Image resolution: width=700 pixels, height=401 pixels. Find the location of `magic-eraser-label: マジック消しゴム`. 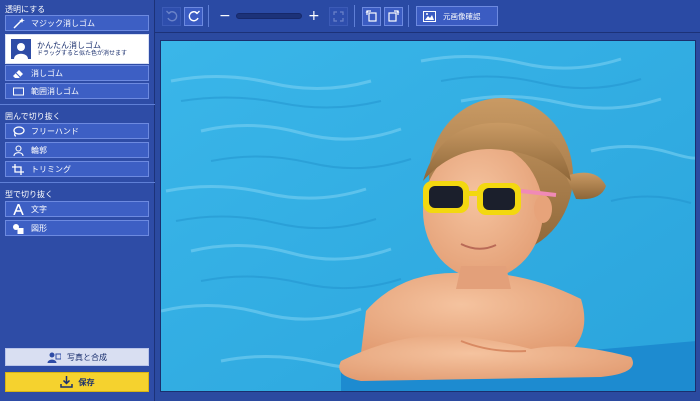

magic-eraser-label: マジック消しゴム is located at coordinates (63, 23).